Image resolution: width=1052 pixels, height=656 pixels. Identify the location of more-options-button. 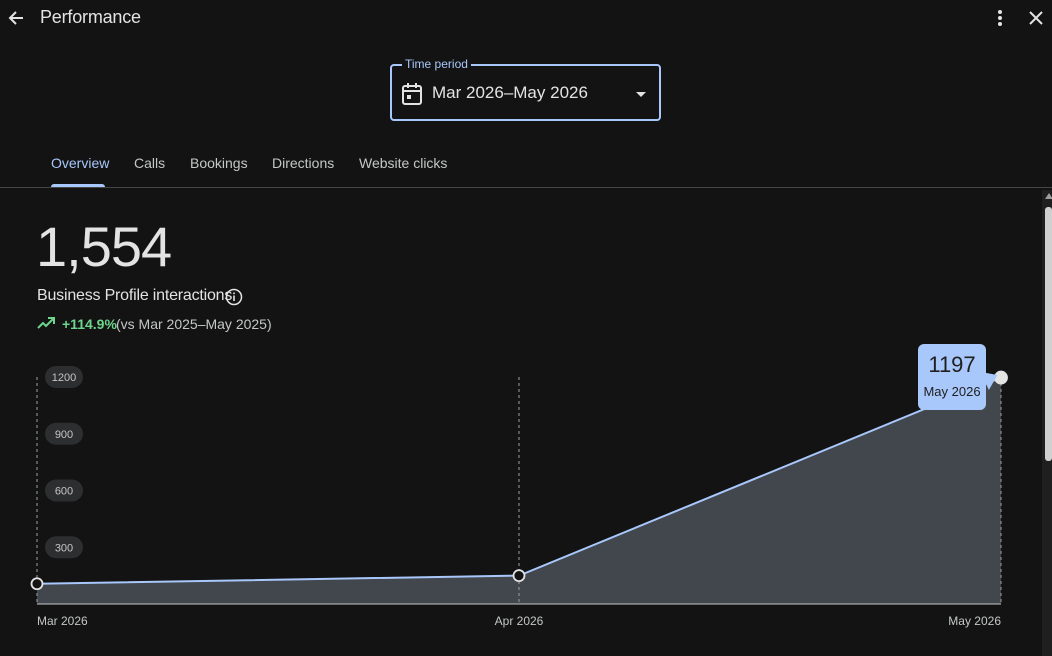
(1000, 18).